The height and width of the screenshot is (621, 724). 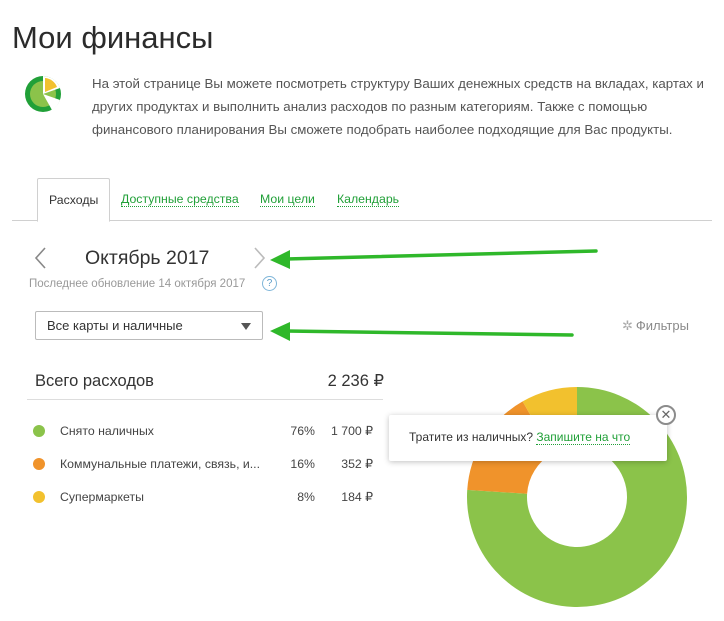 I want to click on category-amount: 184 ₽, so click(x=357, y=497).